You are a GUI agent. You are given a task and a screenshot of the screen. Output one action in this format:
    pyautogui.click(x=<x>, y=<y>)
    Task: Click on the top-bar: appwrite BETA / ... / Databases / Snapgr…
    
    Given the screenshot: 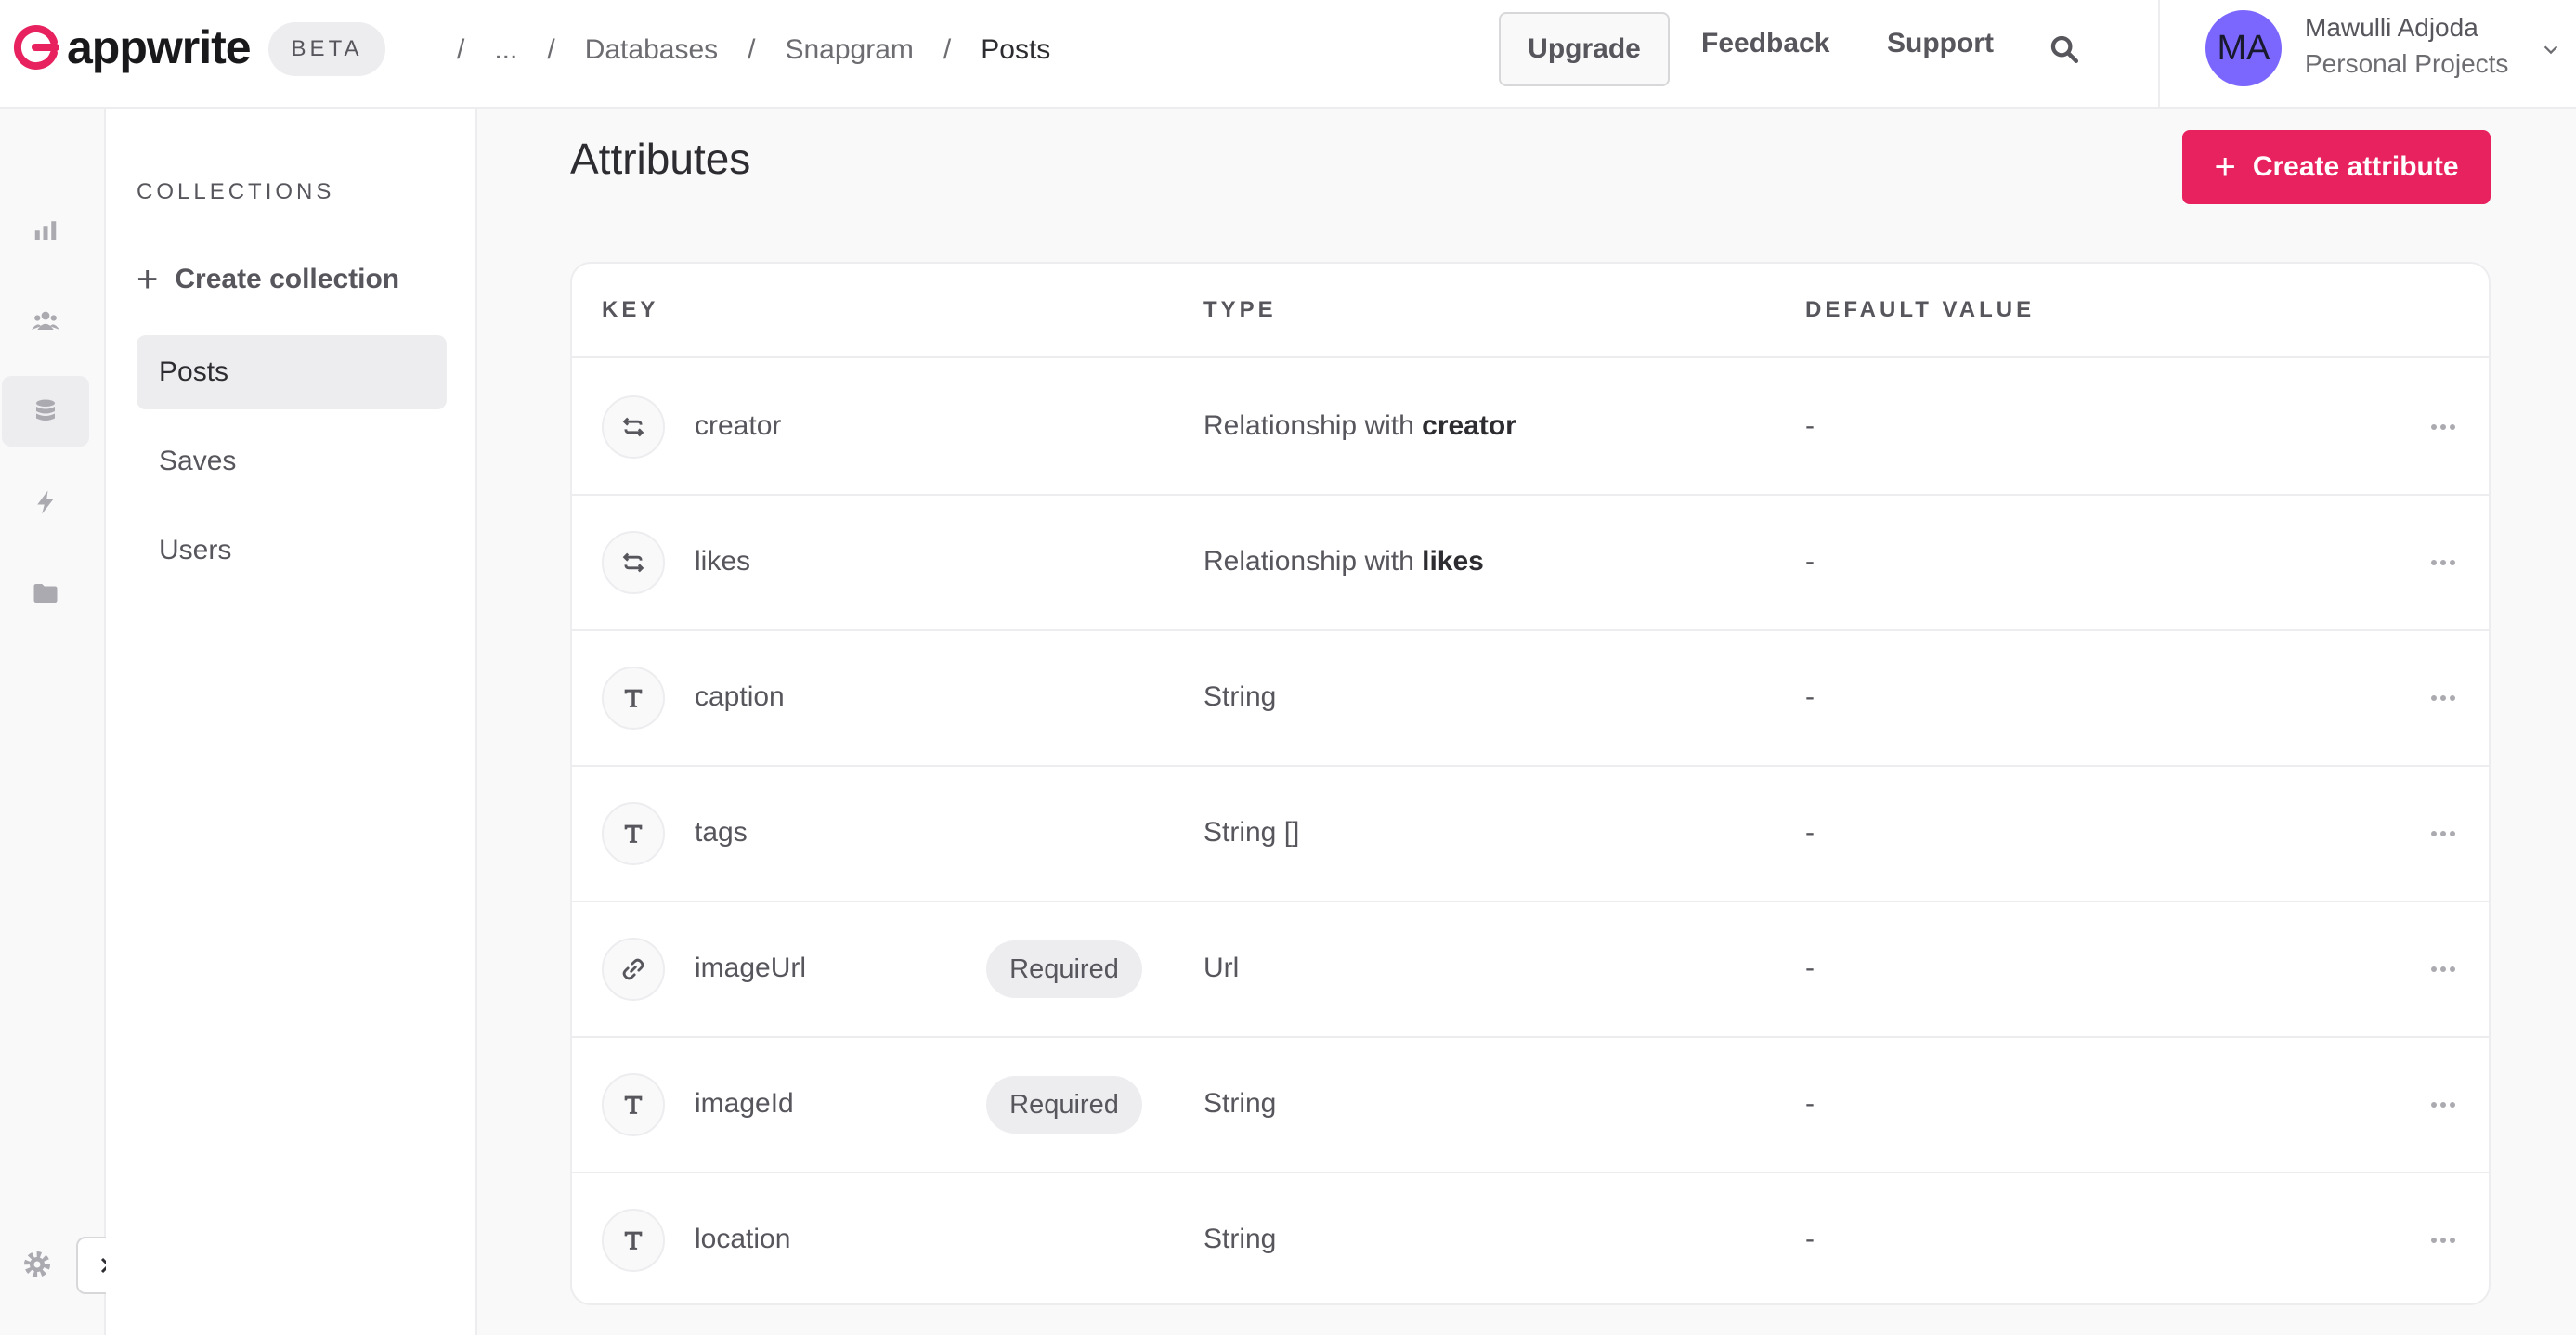 What is the action you would take?
    pyautogui.click(x=1288, y=54)
    